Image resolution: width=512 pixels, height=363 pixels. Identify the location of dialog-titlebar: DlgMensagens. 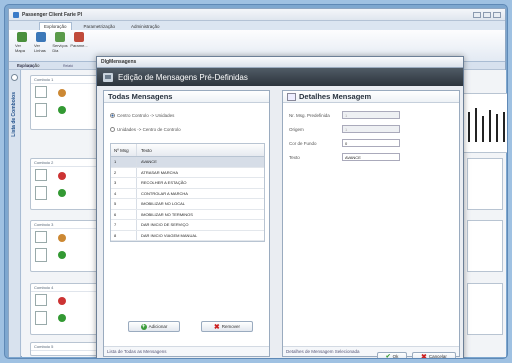
(280, 62).